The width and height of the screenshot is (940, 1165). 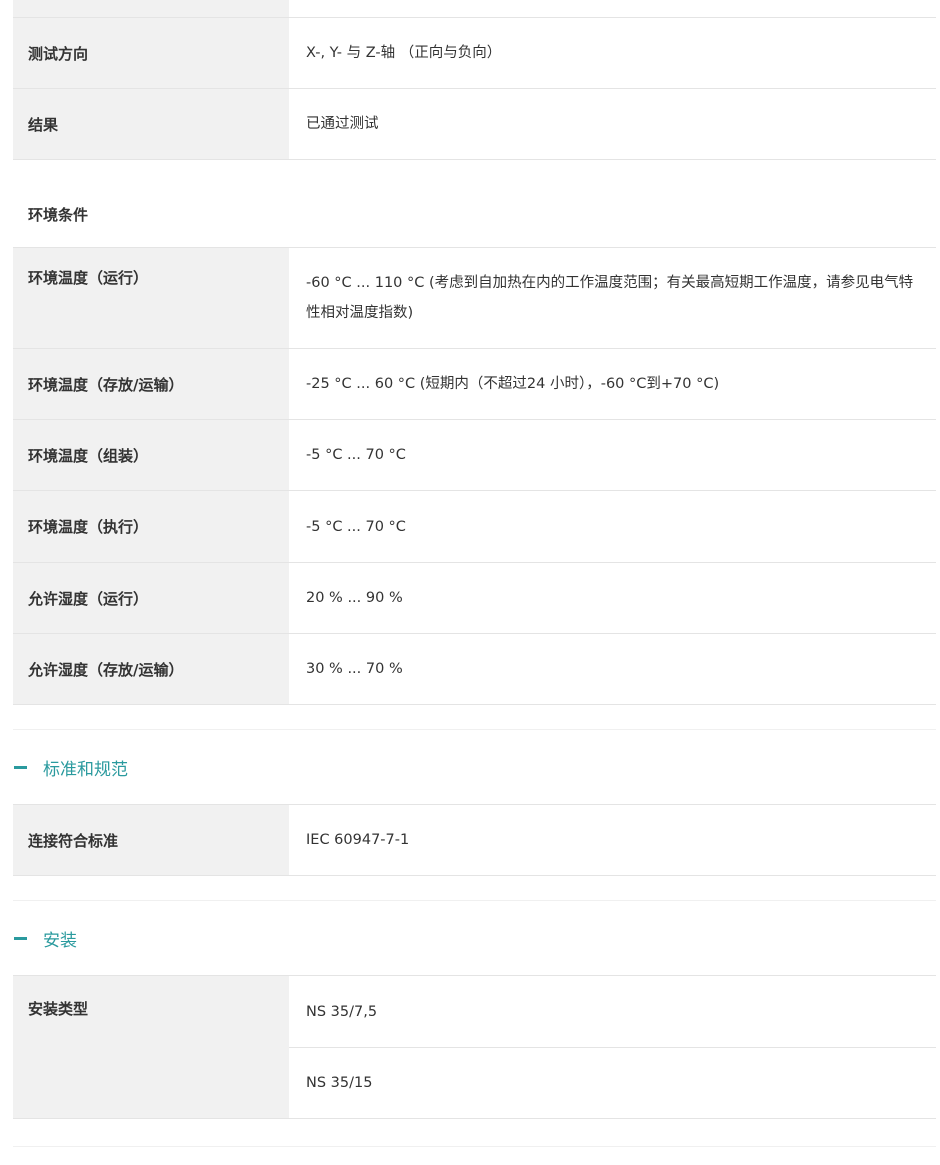 What do you see at coordinates (151, 53) in the screenshot?
I see `label-cell: 测试方向` at bounding box center [151, 53].